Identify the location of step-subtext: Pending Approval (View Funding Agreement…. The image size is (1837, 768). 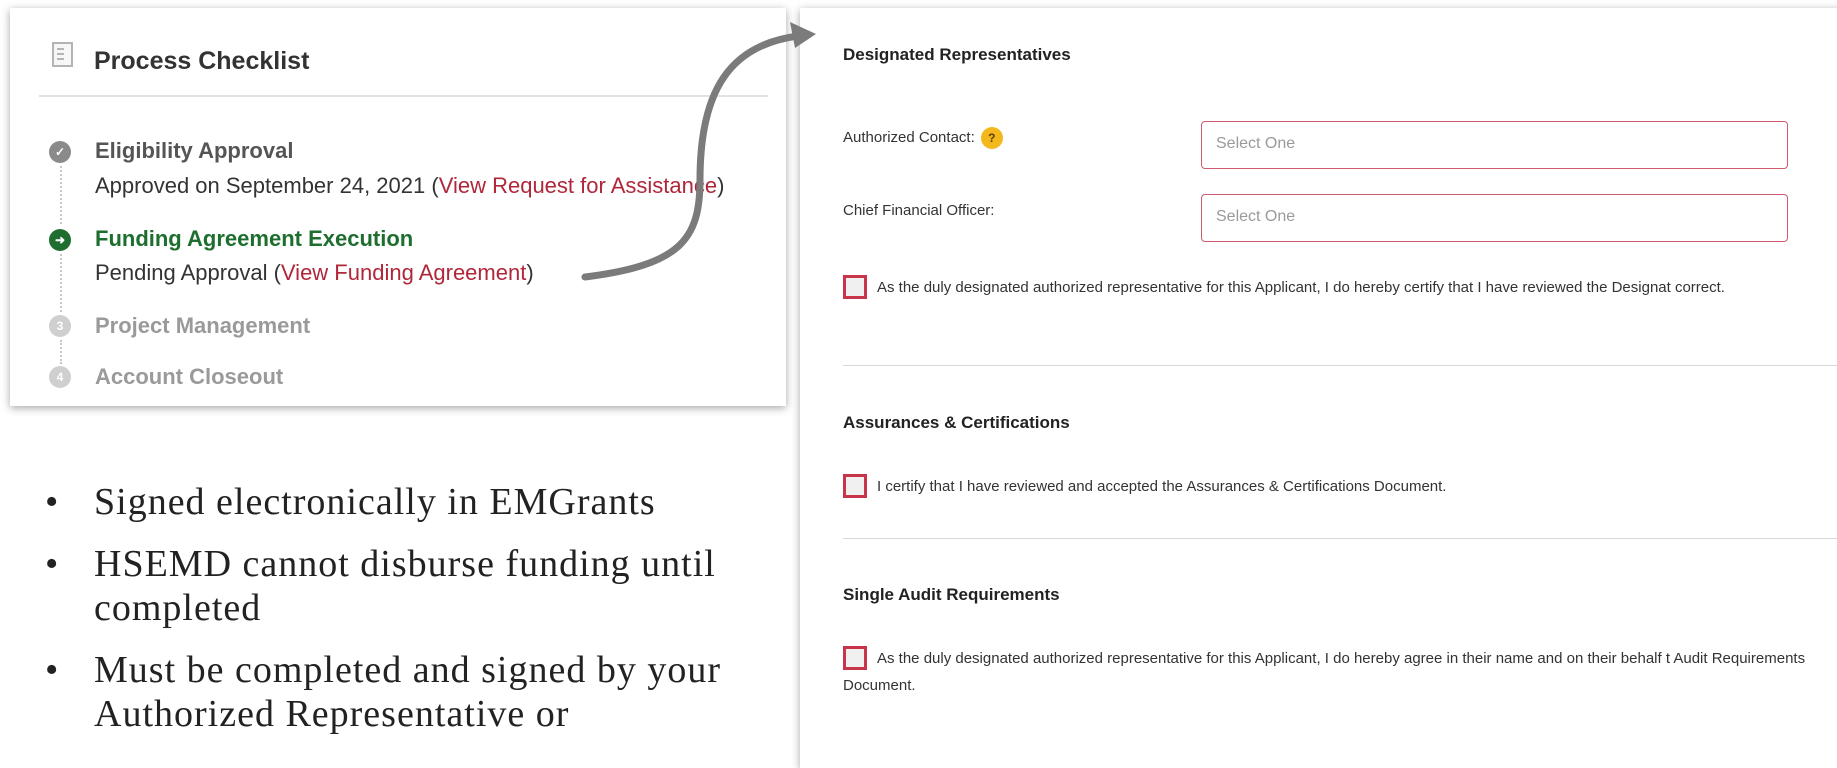
(314, 273).